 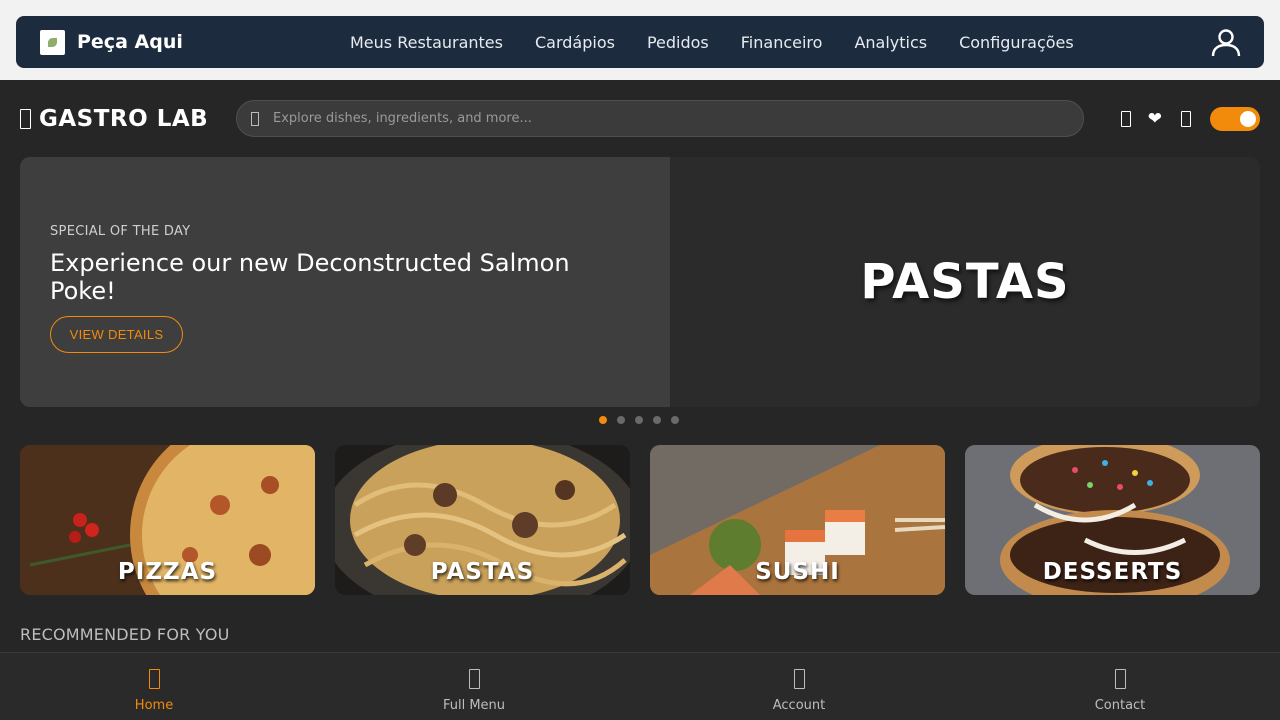 I want to click on header-icons: ❤, so click(x=1190, y=119).